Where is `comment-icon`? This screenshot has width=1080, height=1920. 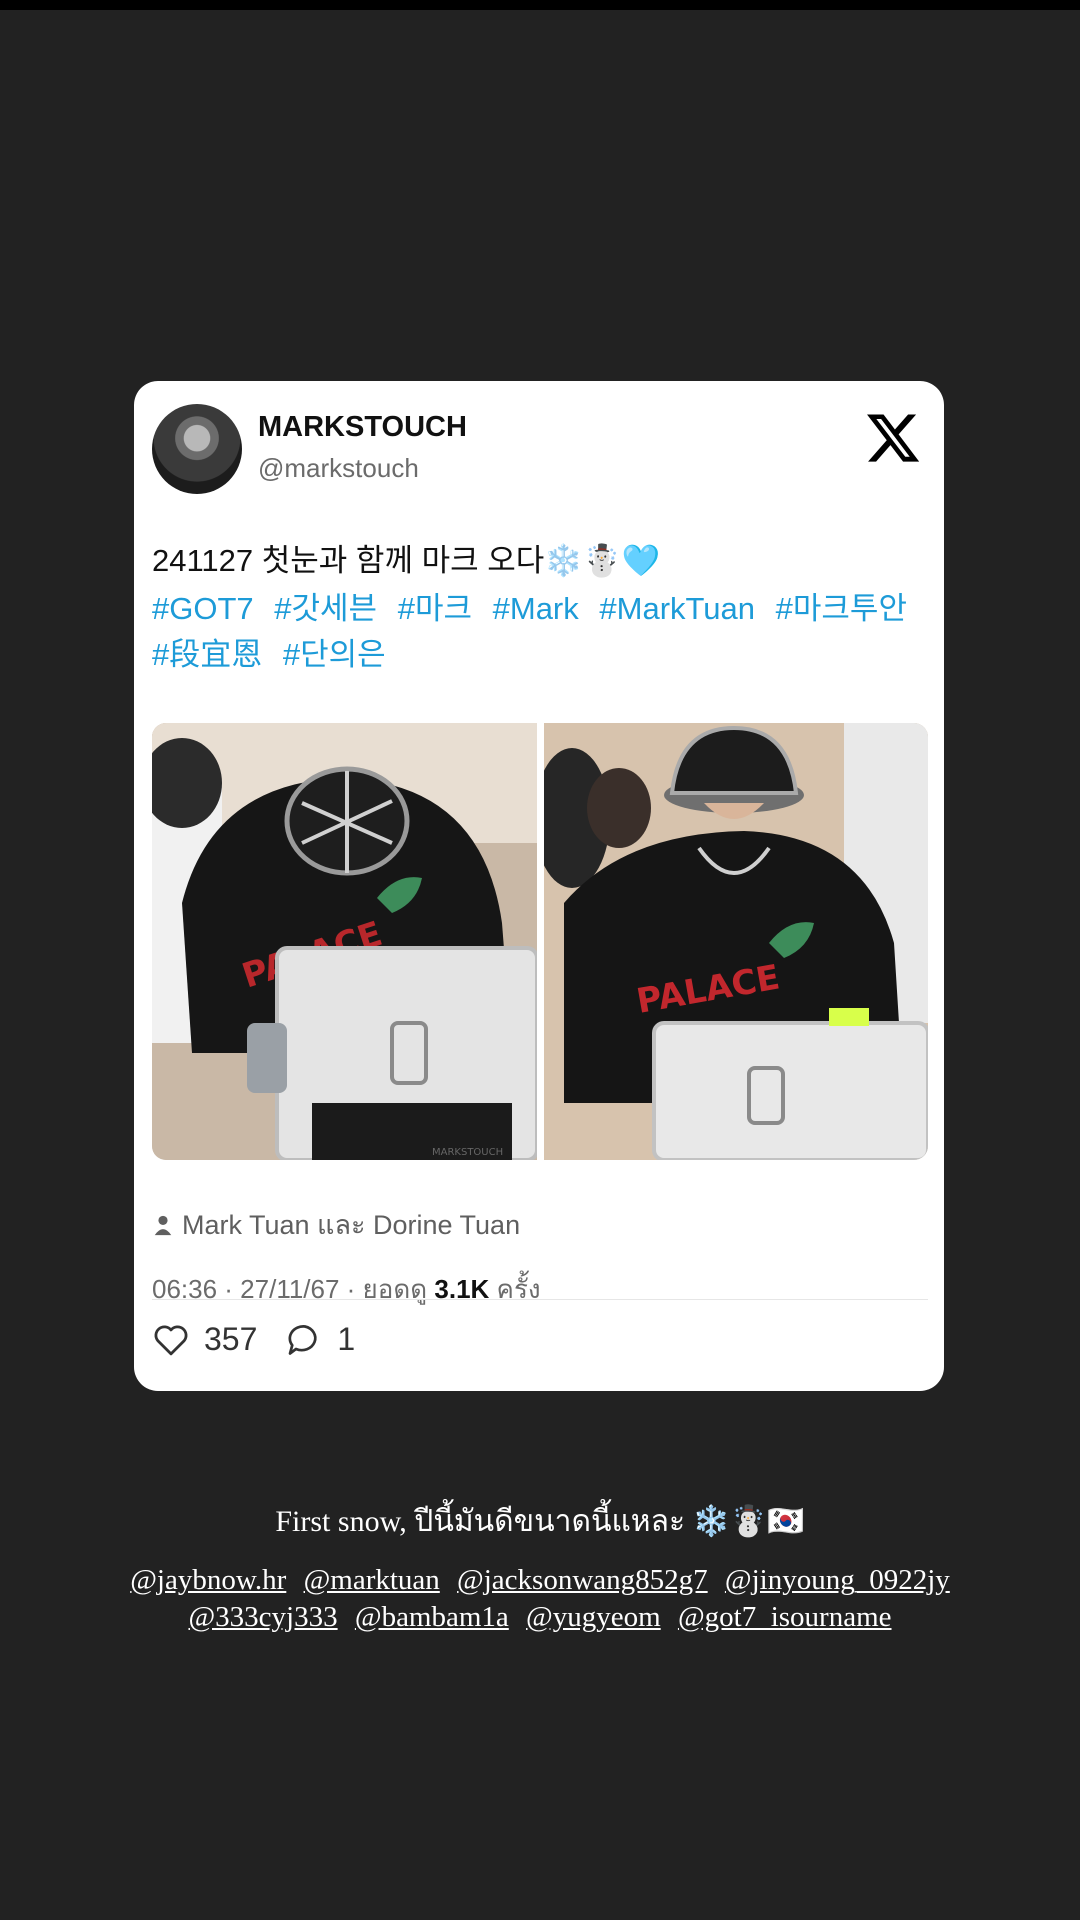
comment-icon is located at coordinates (303, 1339).